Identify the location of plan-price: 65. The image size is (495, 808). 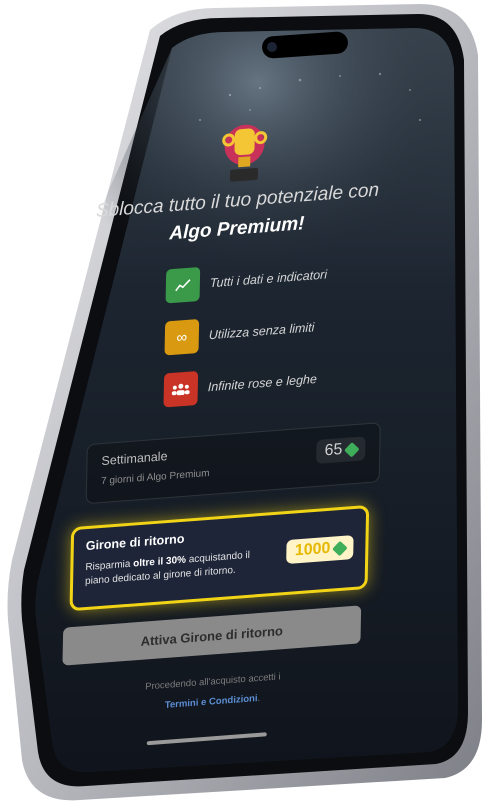
(333, 450).